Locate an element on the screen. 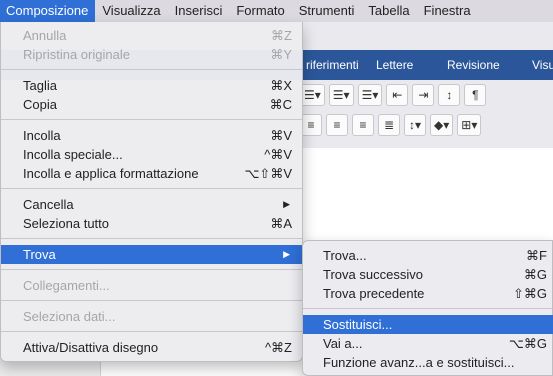 Image resolution: width=553 pixels, height=376 pixels. submenu-item-find: Trova... ⌘F is located at coordinates (428, 255).